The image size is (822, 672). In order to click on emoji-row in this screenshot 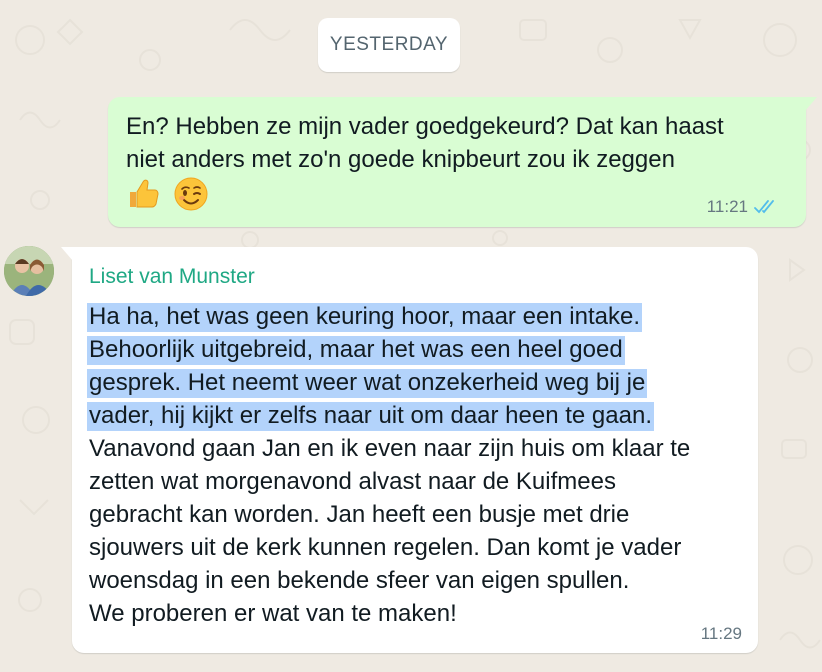, I will do `click(167, 194)`.